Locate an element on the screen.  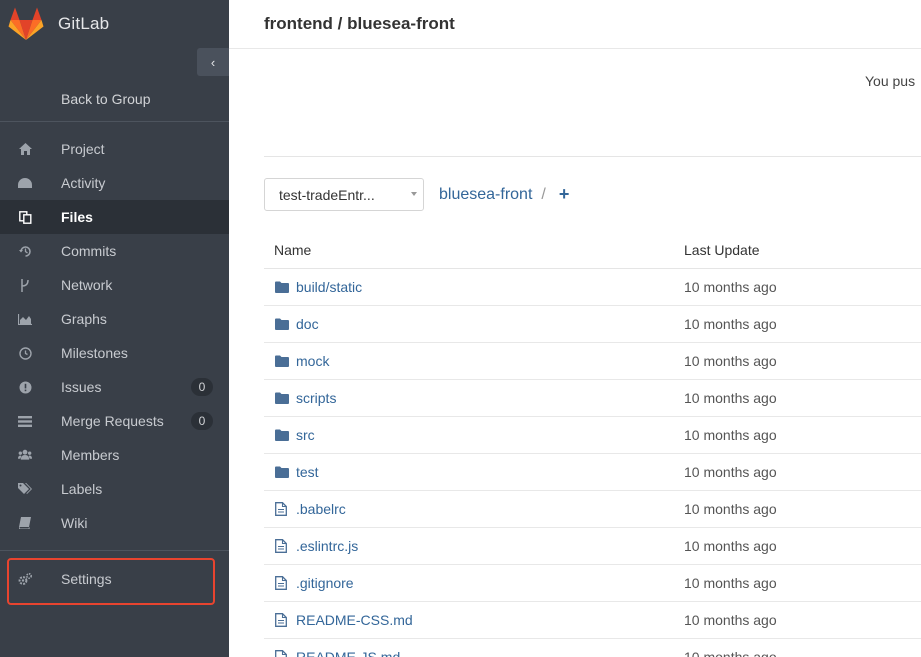
issues-count-badge: 0 is located at coordinates (202, 387).